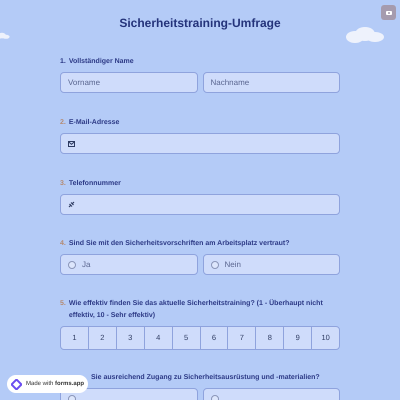  I want to click on brand-logo-icon, so click(16, 384).